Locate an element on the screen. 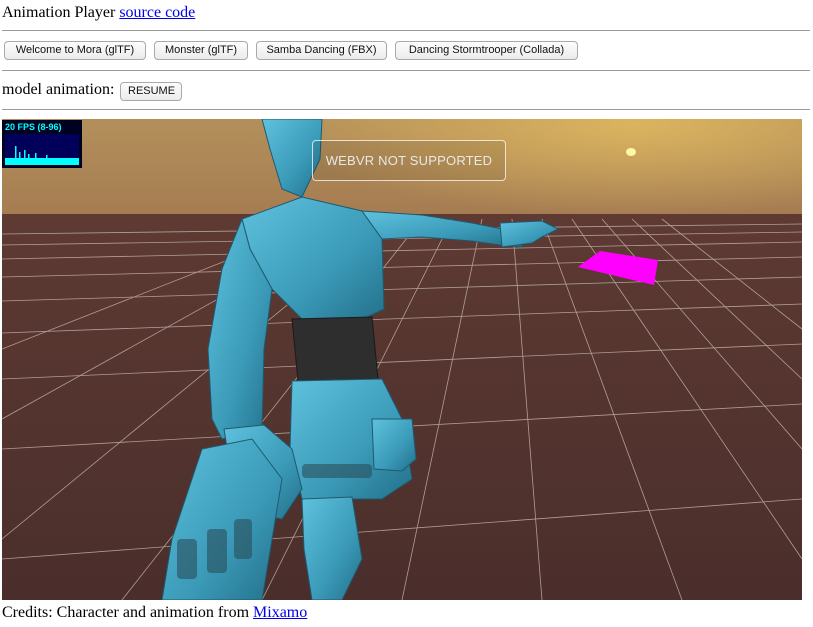 The image size is (813, 627). fps-stats-panel: 20 FPS (8-96) is located at coordinates (42, 144).